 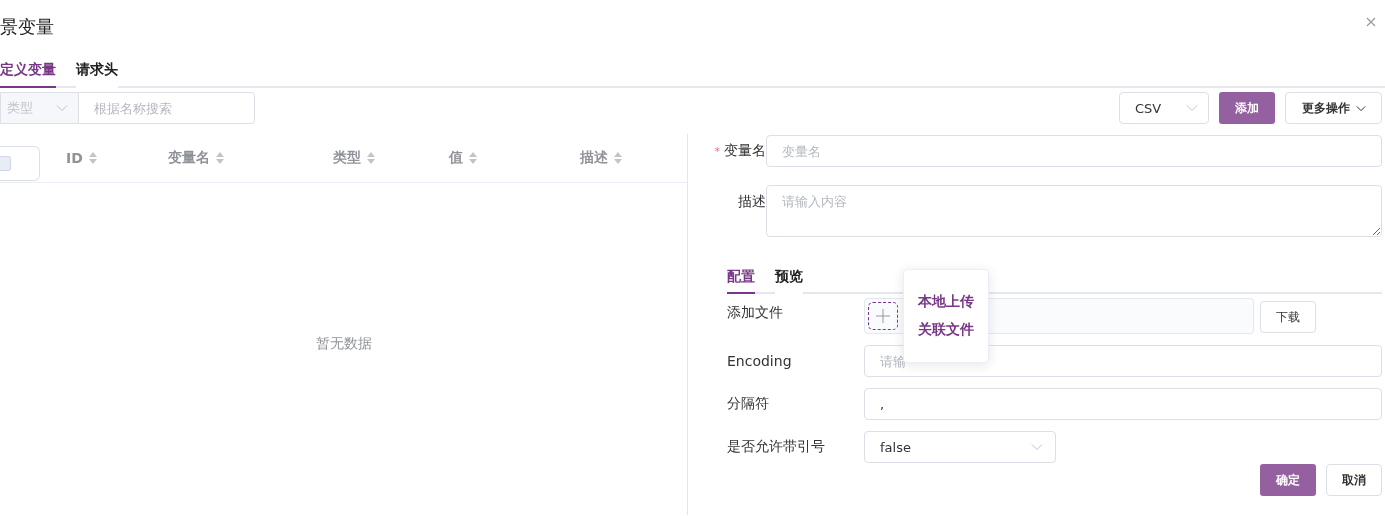 I want to click on add-file-button, so click(x=883, y=316).